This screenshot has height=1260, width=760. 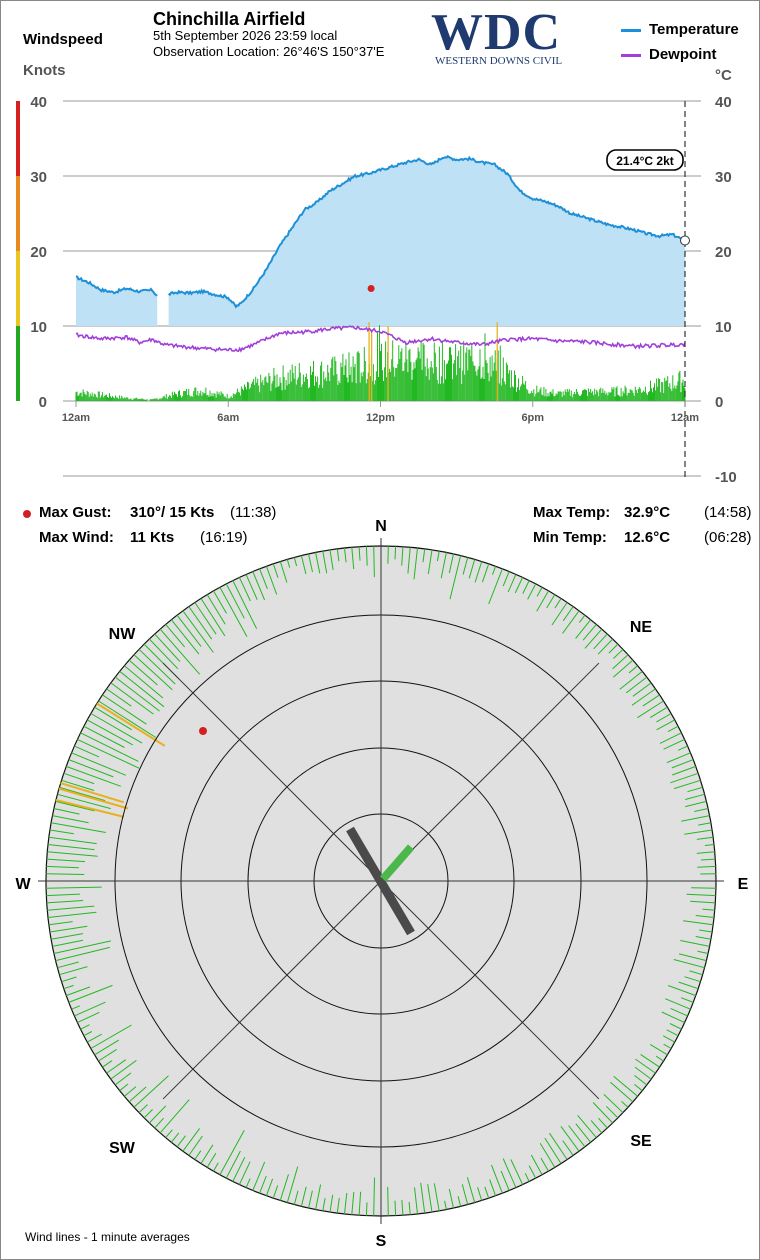 I want to click on compass-label-n: N, so click(x=381, y=526).